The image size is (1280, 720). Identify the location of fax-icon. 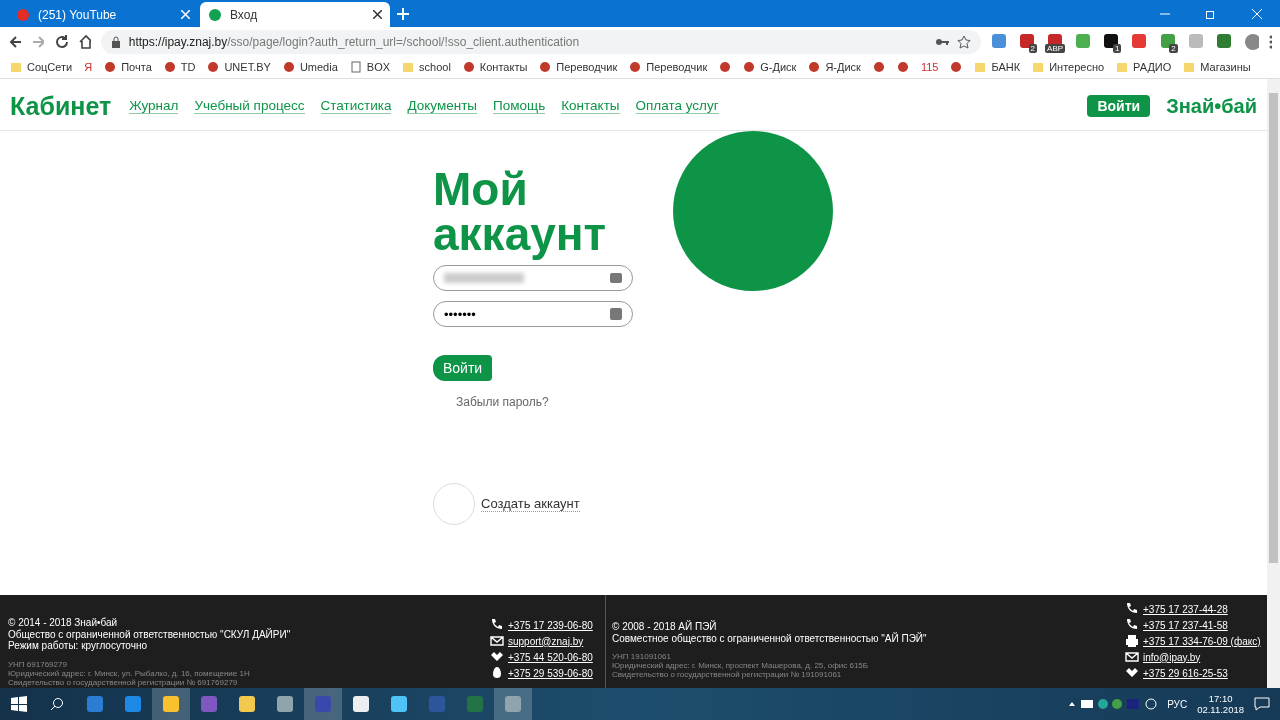
(1132, 641).